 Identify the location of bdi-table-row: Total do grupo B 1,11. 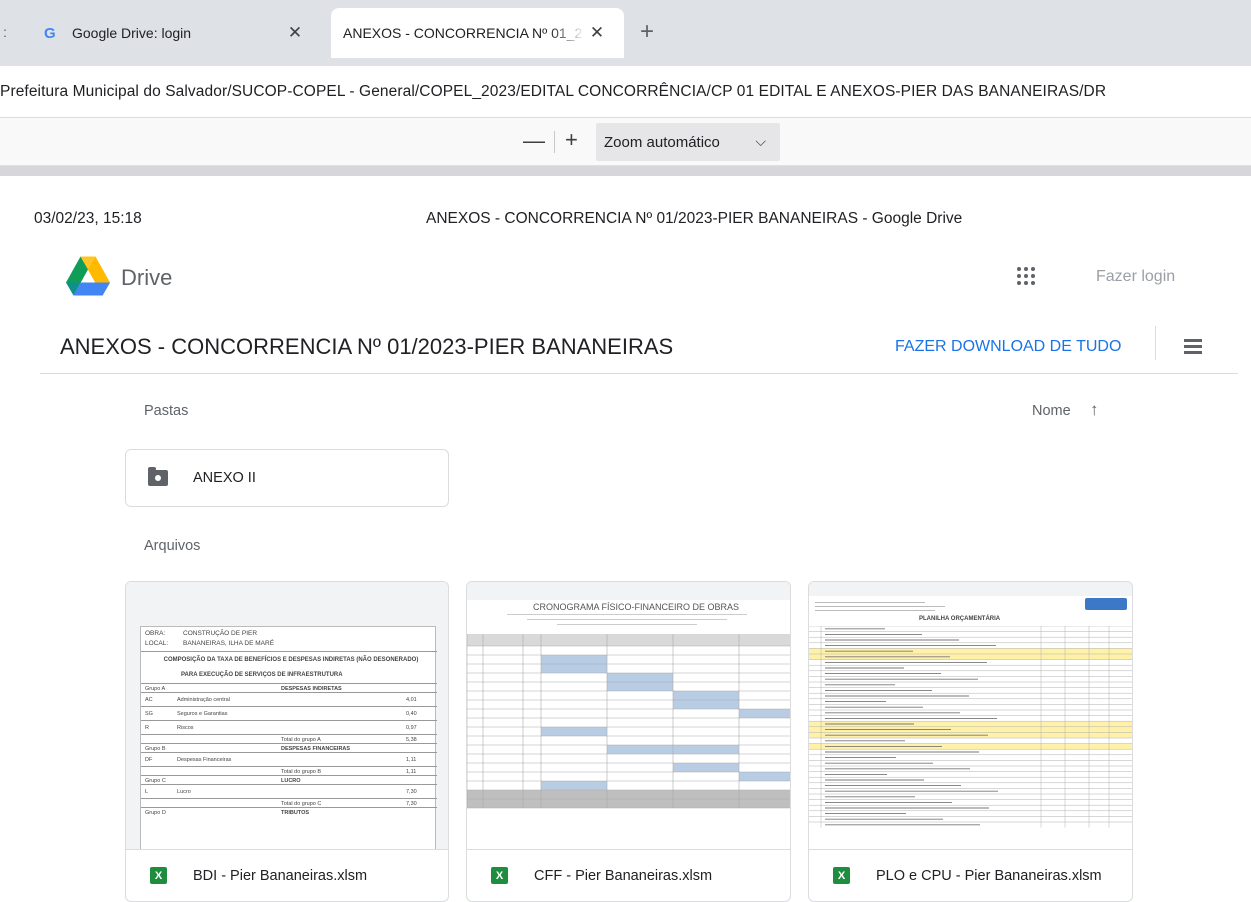
(289, 770).